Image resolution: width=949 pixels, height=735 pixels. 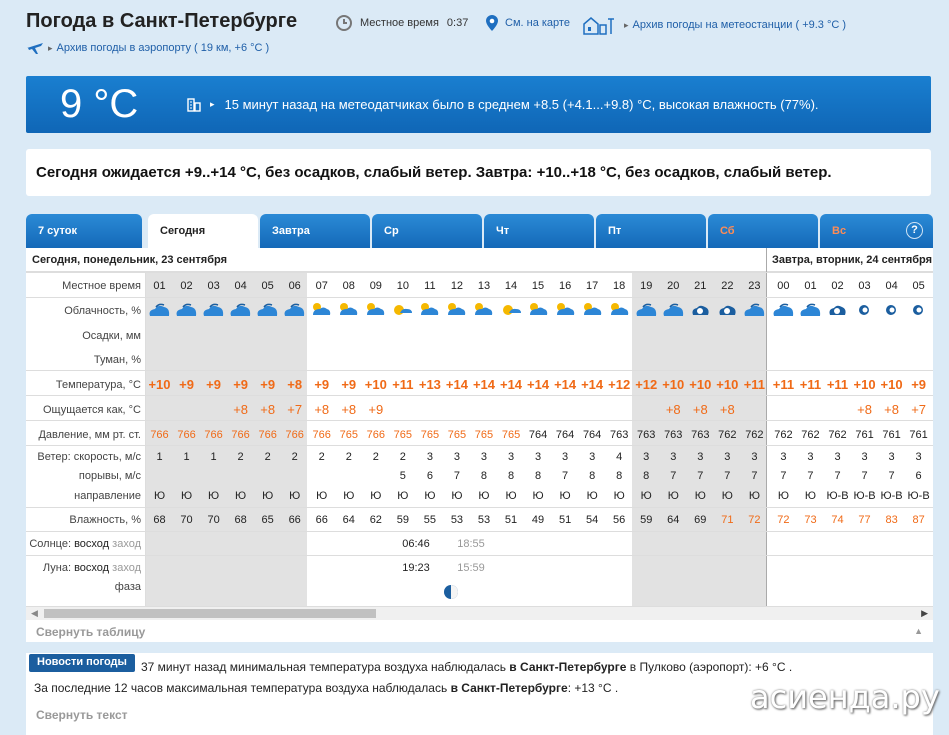 I want to click on feels-cell: +7, so click(x=295, y=409).